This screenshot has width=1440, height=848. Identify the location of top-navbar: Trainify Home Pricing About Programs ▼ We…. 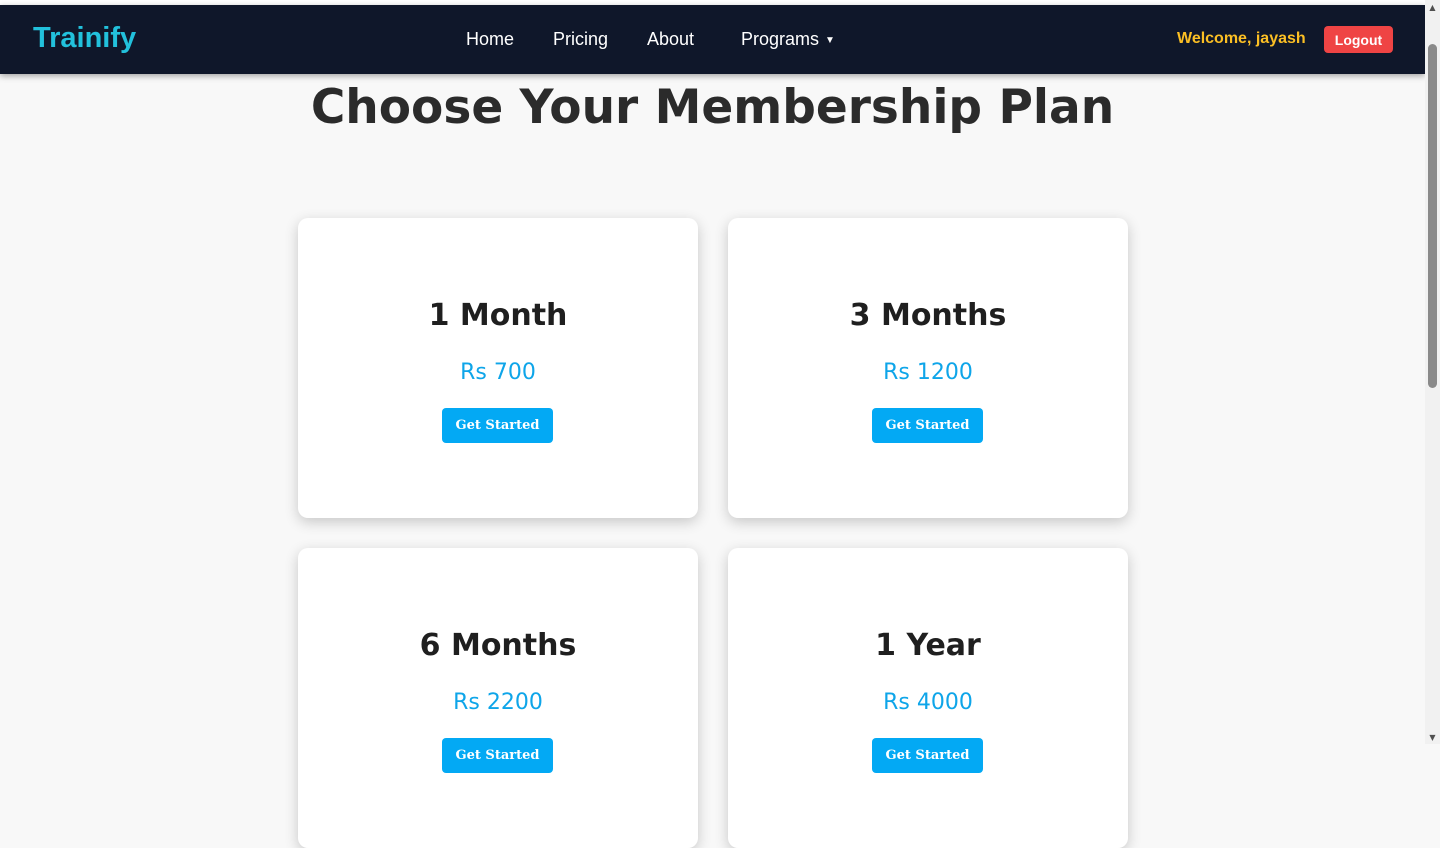
(712, 39).